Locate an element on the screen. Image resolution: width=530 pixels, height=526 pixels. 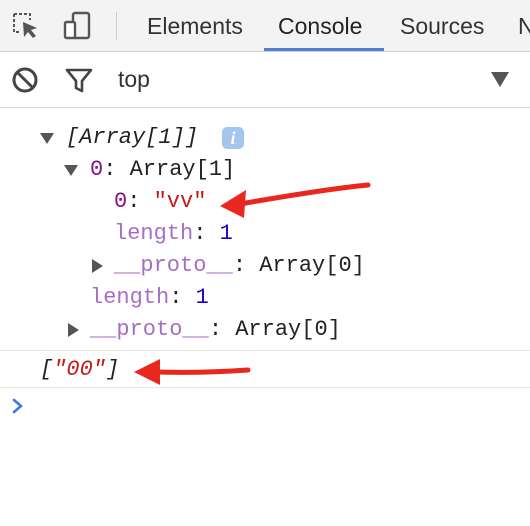
property-row: 0: "vv" is located at coordinates (160, 202).